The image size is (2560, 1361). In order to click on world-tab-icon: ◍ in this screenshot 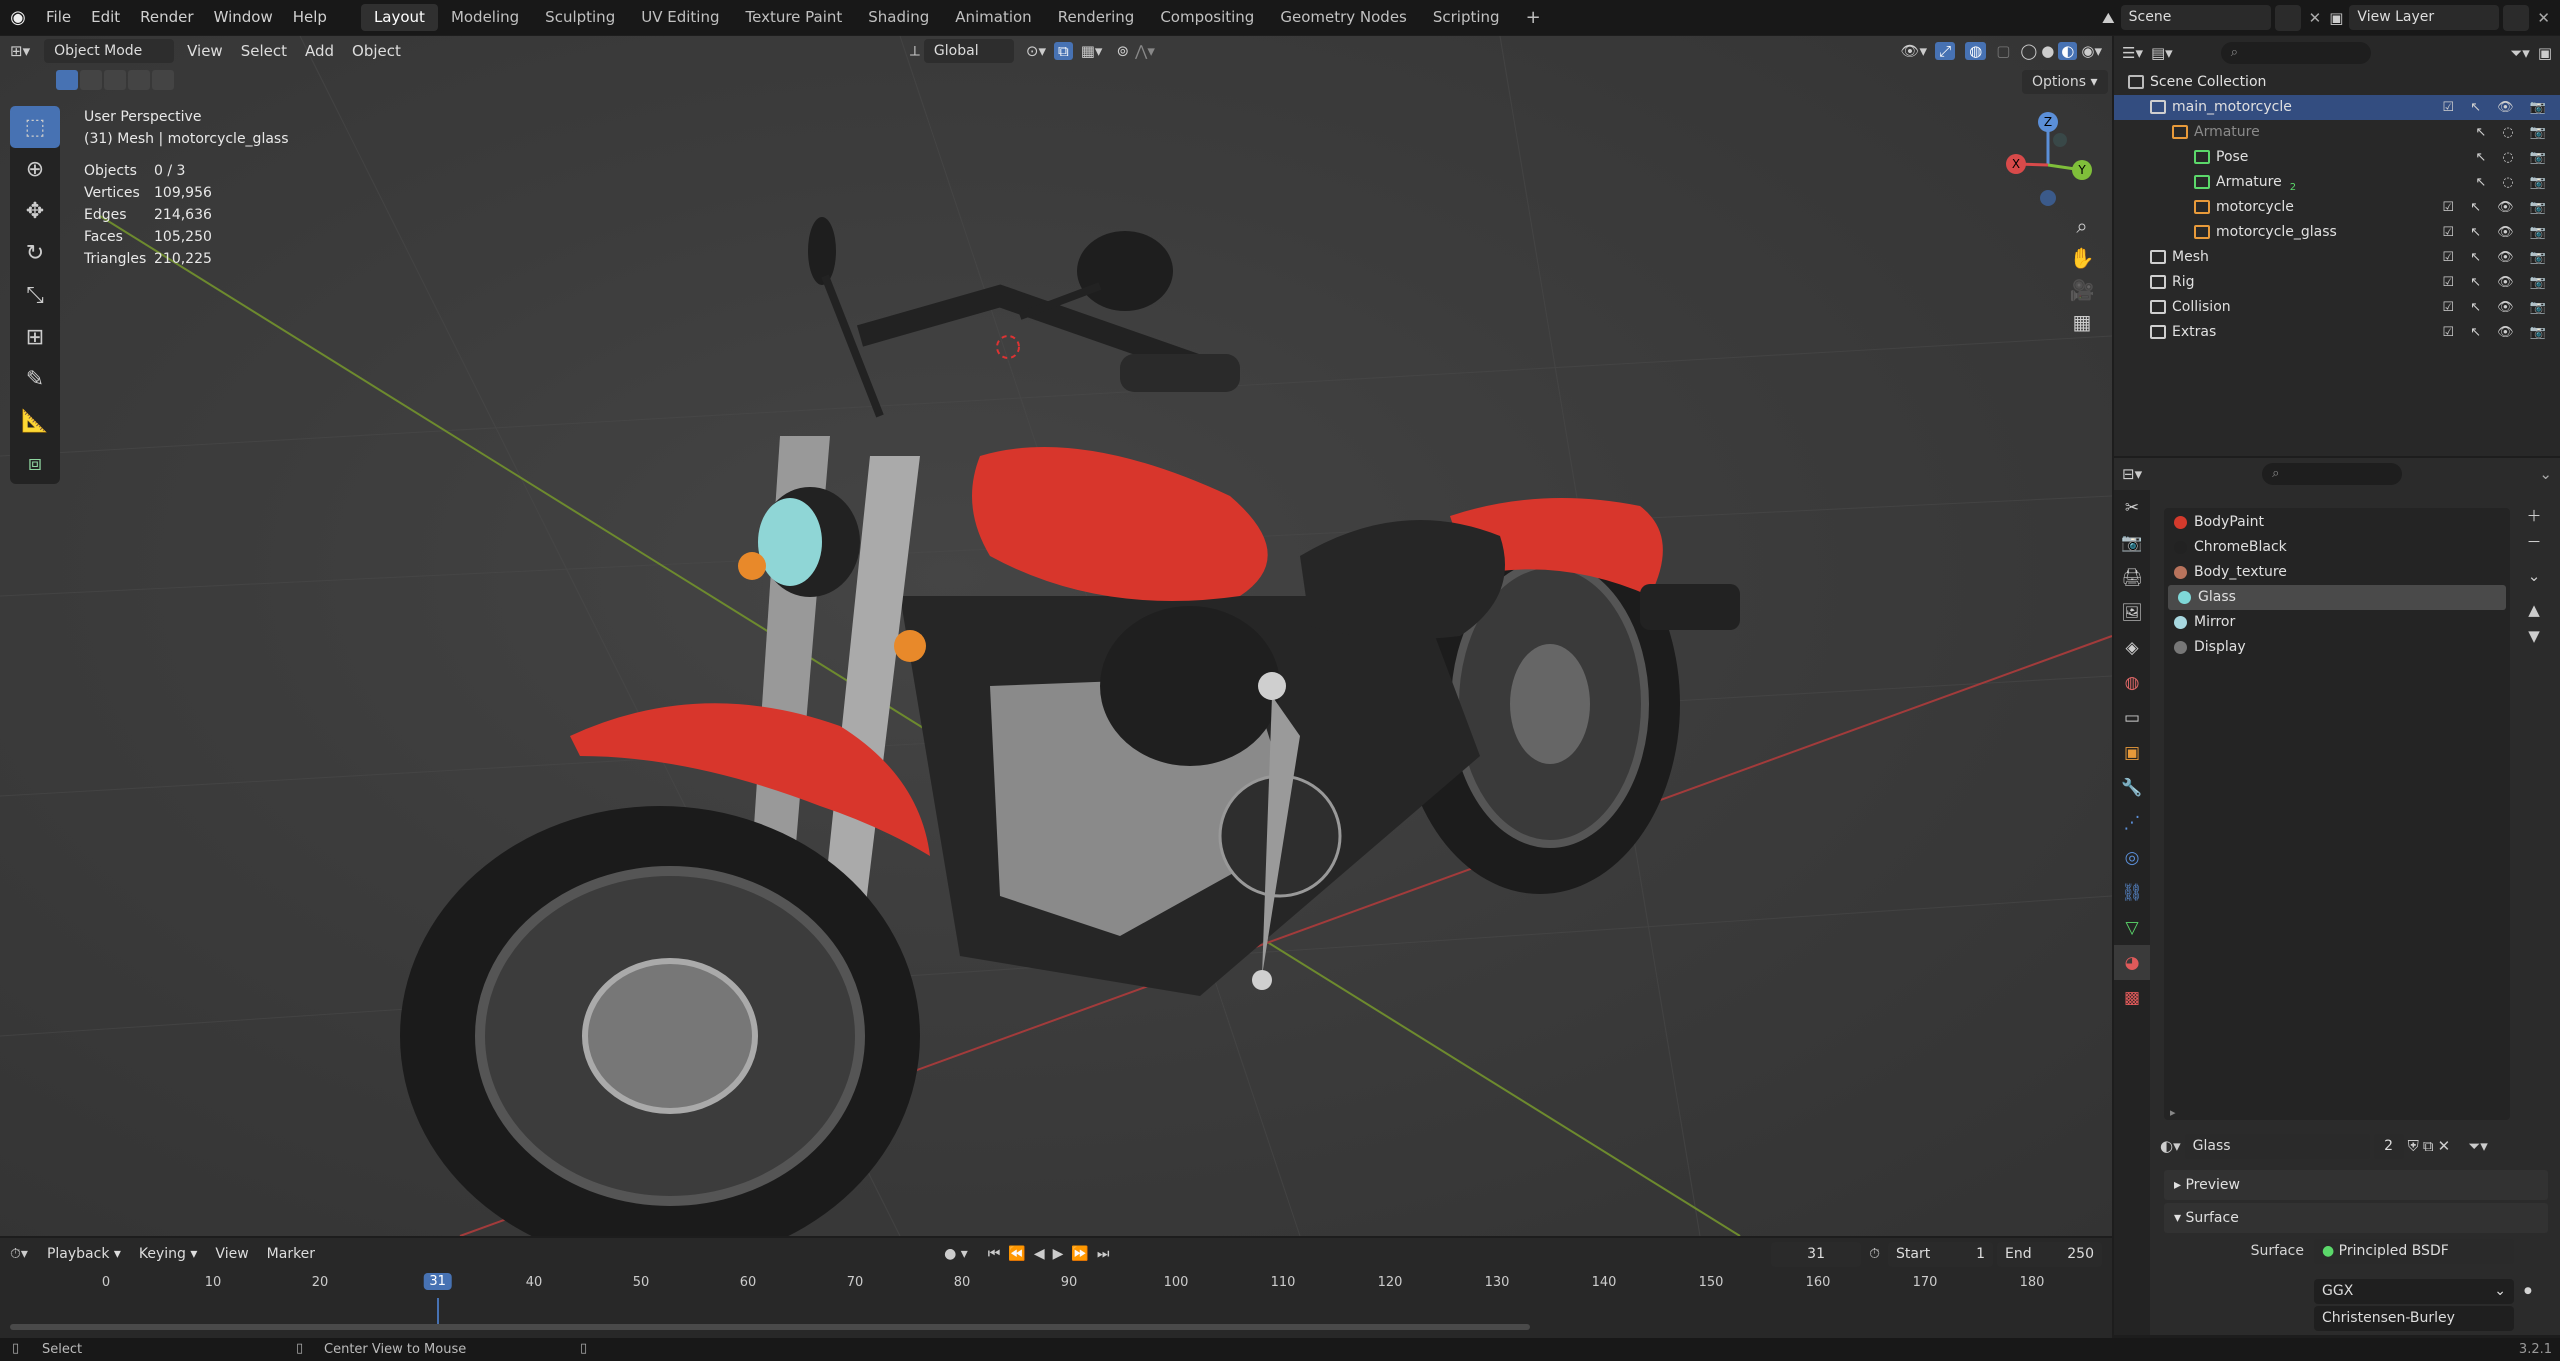, I will do `click(2132, 682)`.